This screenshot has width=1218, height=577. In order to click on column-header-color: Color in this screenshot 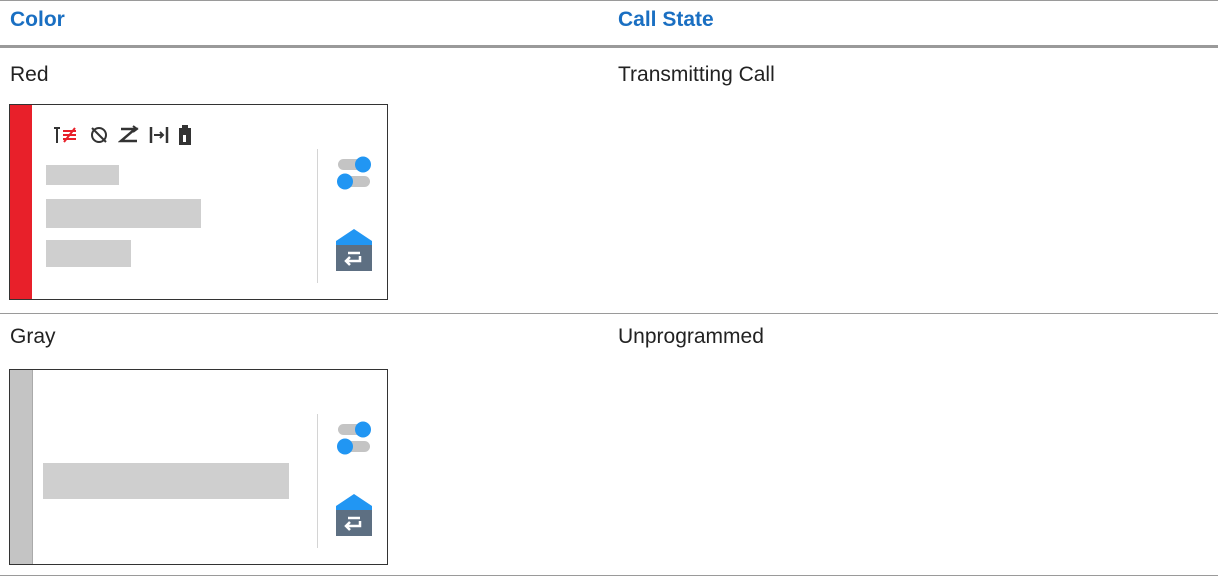, I will do `click(37, 19)`.